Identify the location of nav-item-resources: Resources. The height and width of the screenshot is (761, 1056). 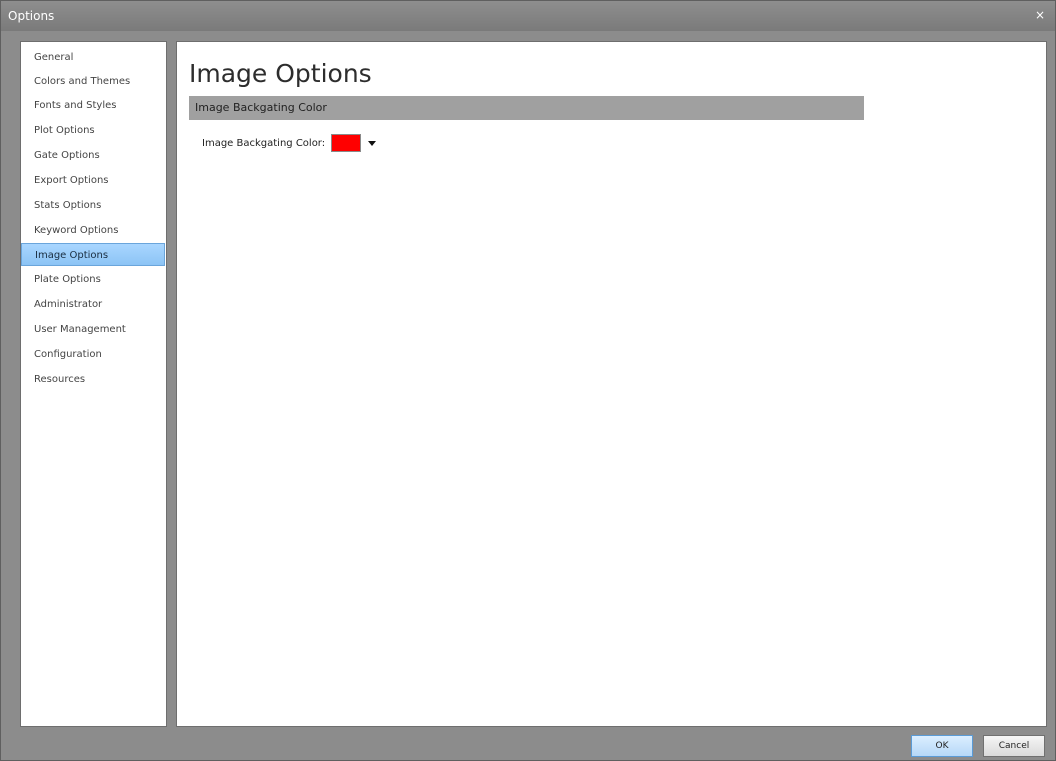
(93, 379).